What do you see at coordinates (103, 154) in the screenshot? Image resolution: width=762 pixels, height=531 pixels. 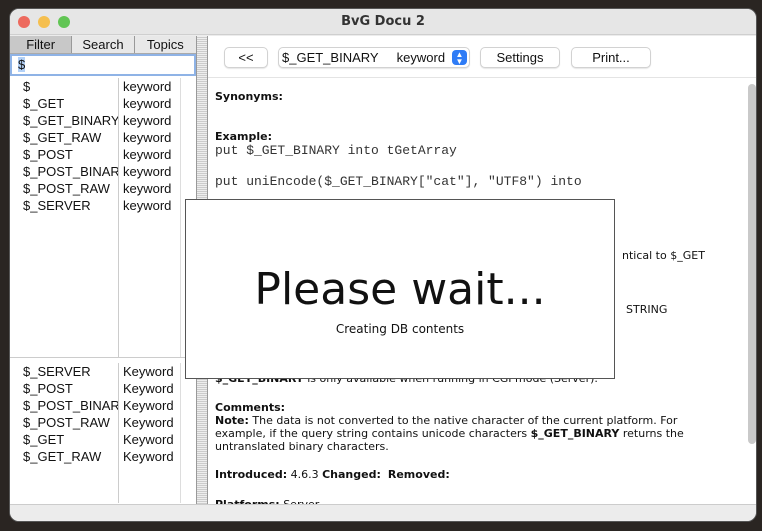 I see `list-item: $_POST keyword` at bounding box center [103, 154].